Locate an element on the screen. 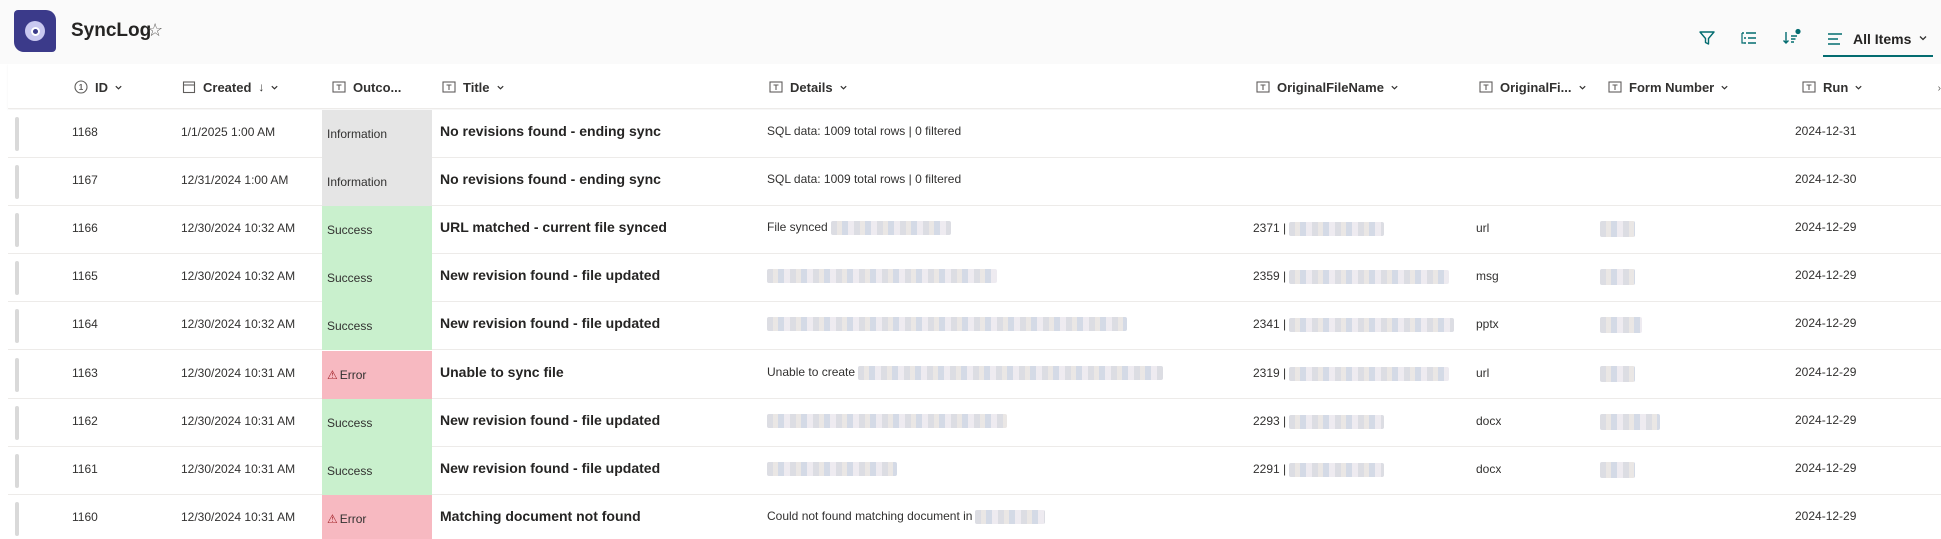 The height and width of the screenshot is (539, 1941). column-header-id: 1 ID is located at coordinates (98, 87).